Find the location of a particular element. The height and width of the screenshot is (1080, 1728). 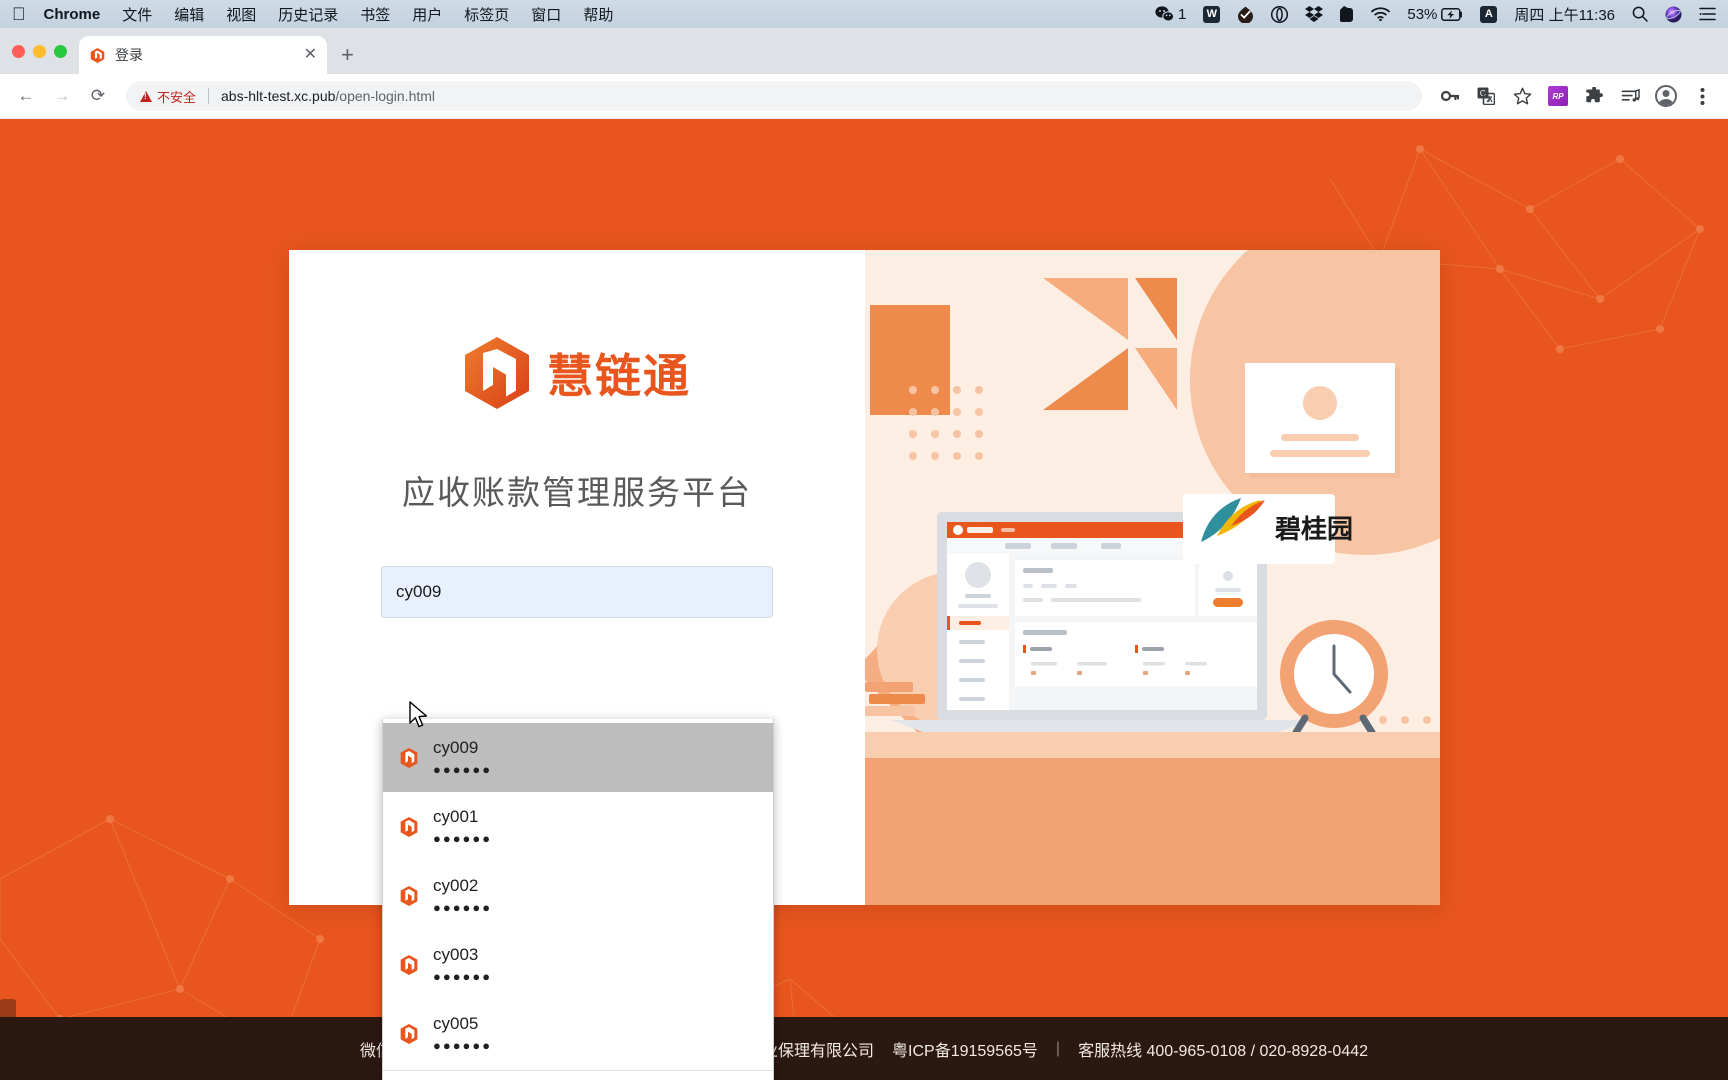

extensions-button is located at coordinates (1594, 96).